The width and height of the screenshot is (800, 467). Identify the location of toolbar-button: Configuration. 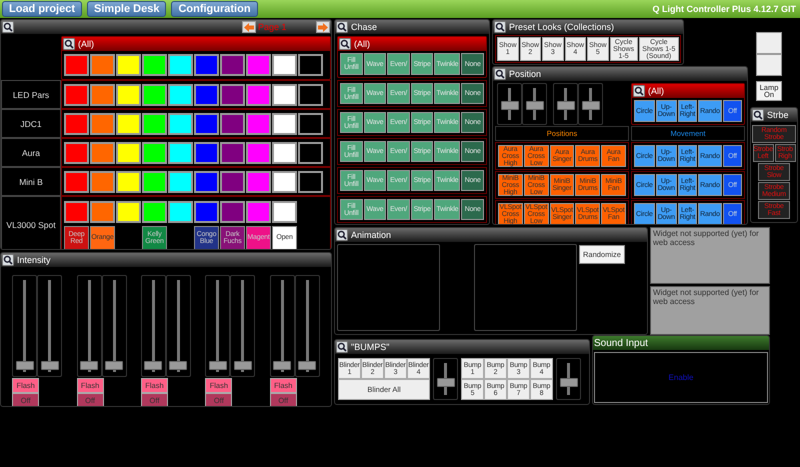
(214, 9).